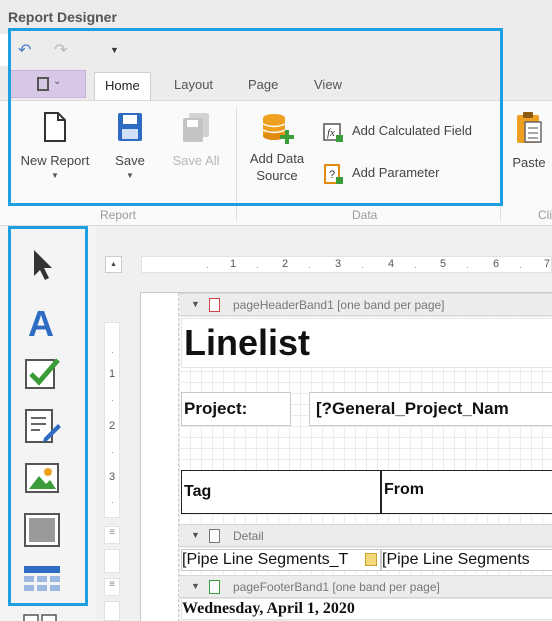  I want to click on project-name-field: [?General_Project_Nam, so click(430, 409).